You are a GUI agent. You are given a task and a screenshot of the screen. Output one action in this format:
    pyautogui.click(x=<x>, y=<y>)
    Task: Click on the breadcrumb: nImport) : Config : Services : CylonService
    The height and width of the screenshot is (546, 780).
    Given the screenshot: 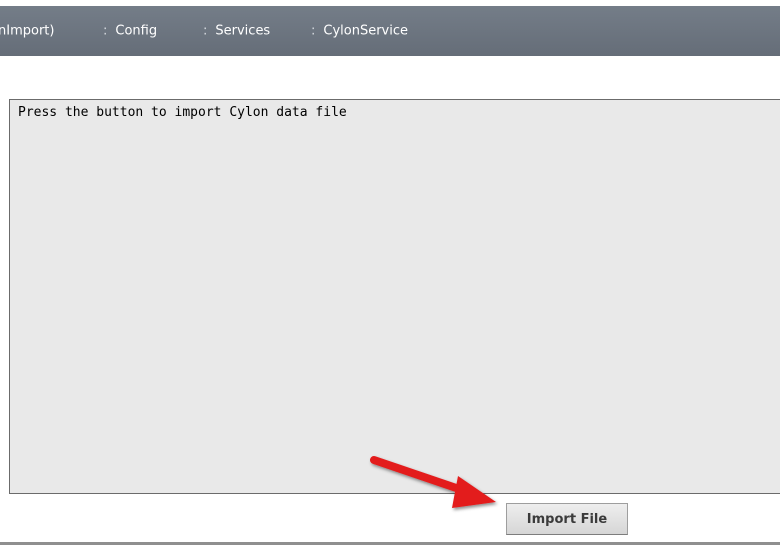 What is the action you would take?
    pyautogui.click(x=390, y=31)
    